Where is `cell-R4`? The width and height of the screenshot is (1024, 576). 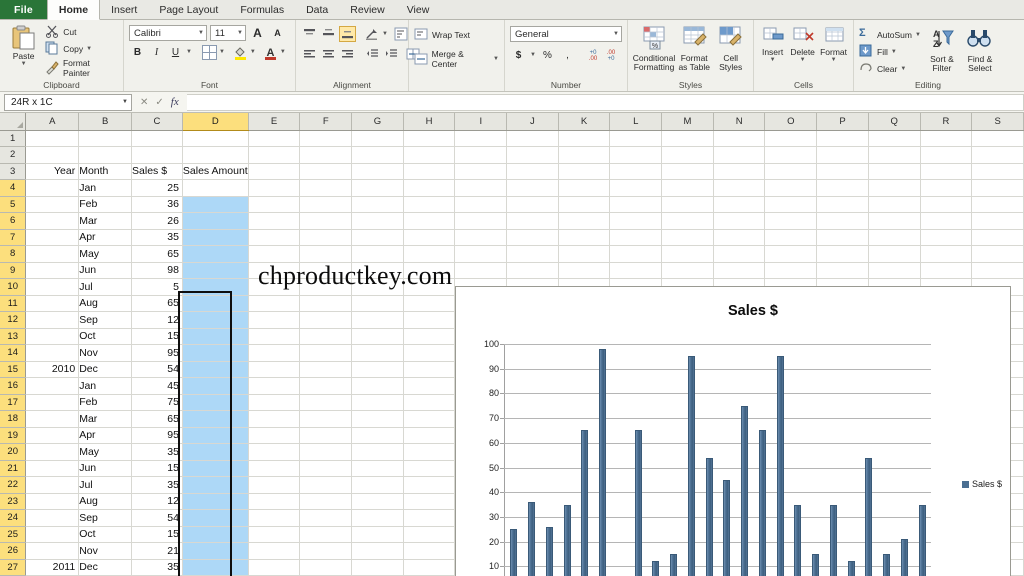 cell-R4 is located at coordinates (946, 188).